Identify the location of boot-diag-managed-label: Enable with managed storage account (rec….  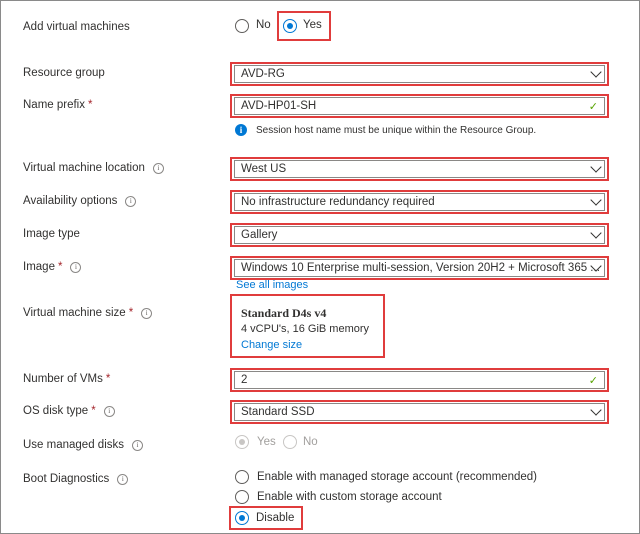
(397, 477).